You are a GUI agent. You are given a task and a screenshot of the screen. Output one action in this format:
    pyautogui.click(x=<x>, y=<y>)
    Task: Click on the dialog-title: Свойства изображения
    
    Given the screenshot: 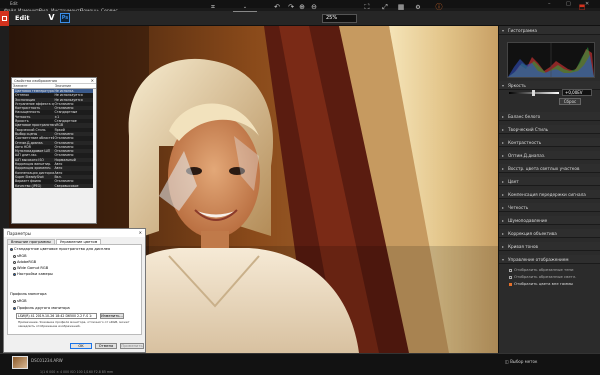 What is the action you would take?
    pyautogui.click(x=35, y=81)
    